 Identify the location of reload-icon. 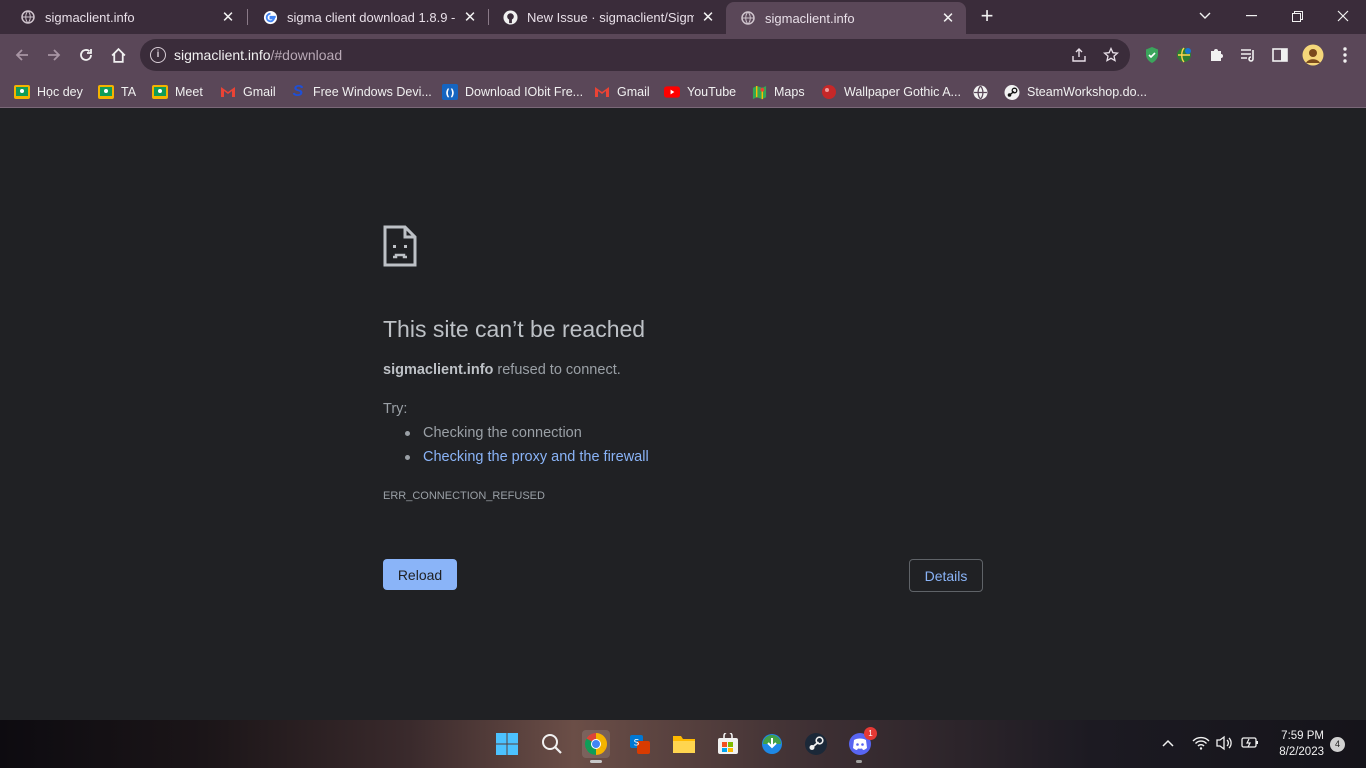
(86, 55).